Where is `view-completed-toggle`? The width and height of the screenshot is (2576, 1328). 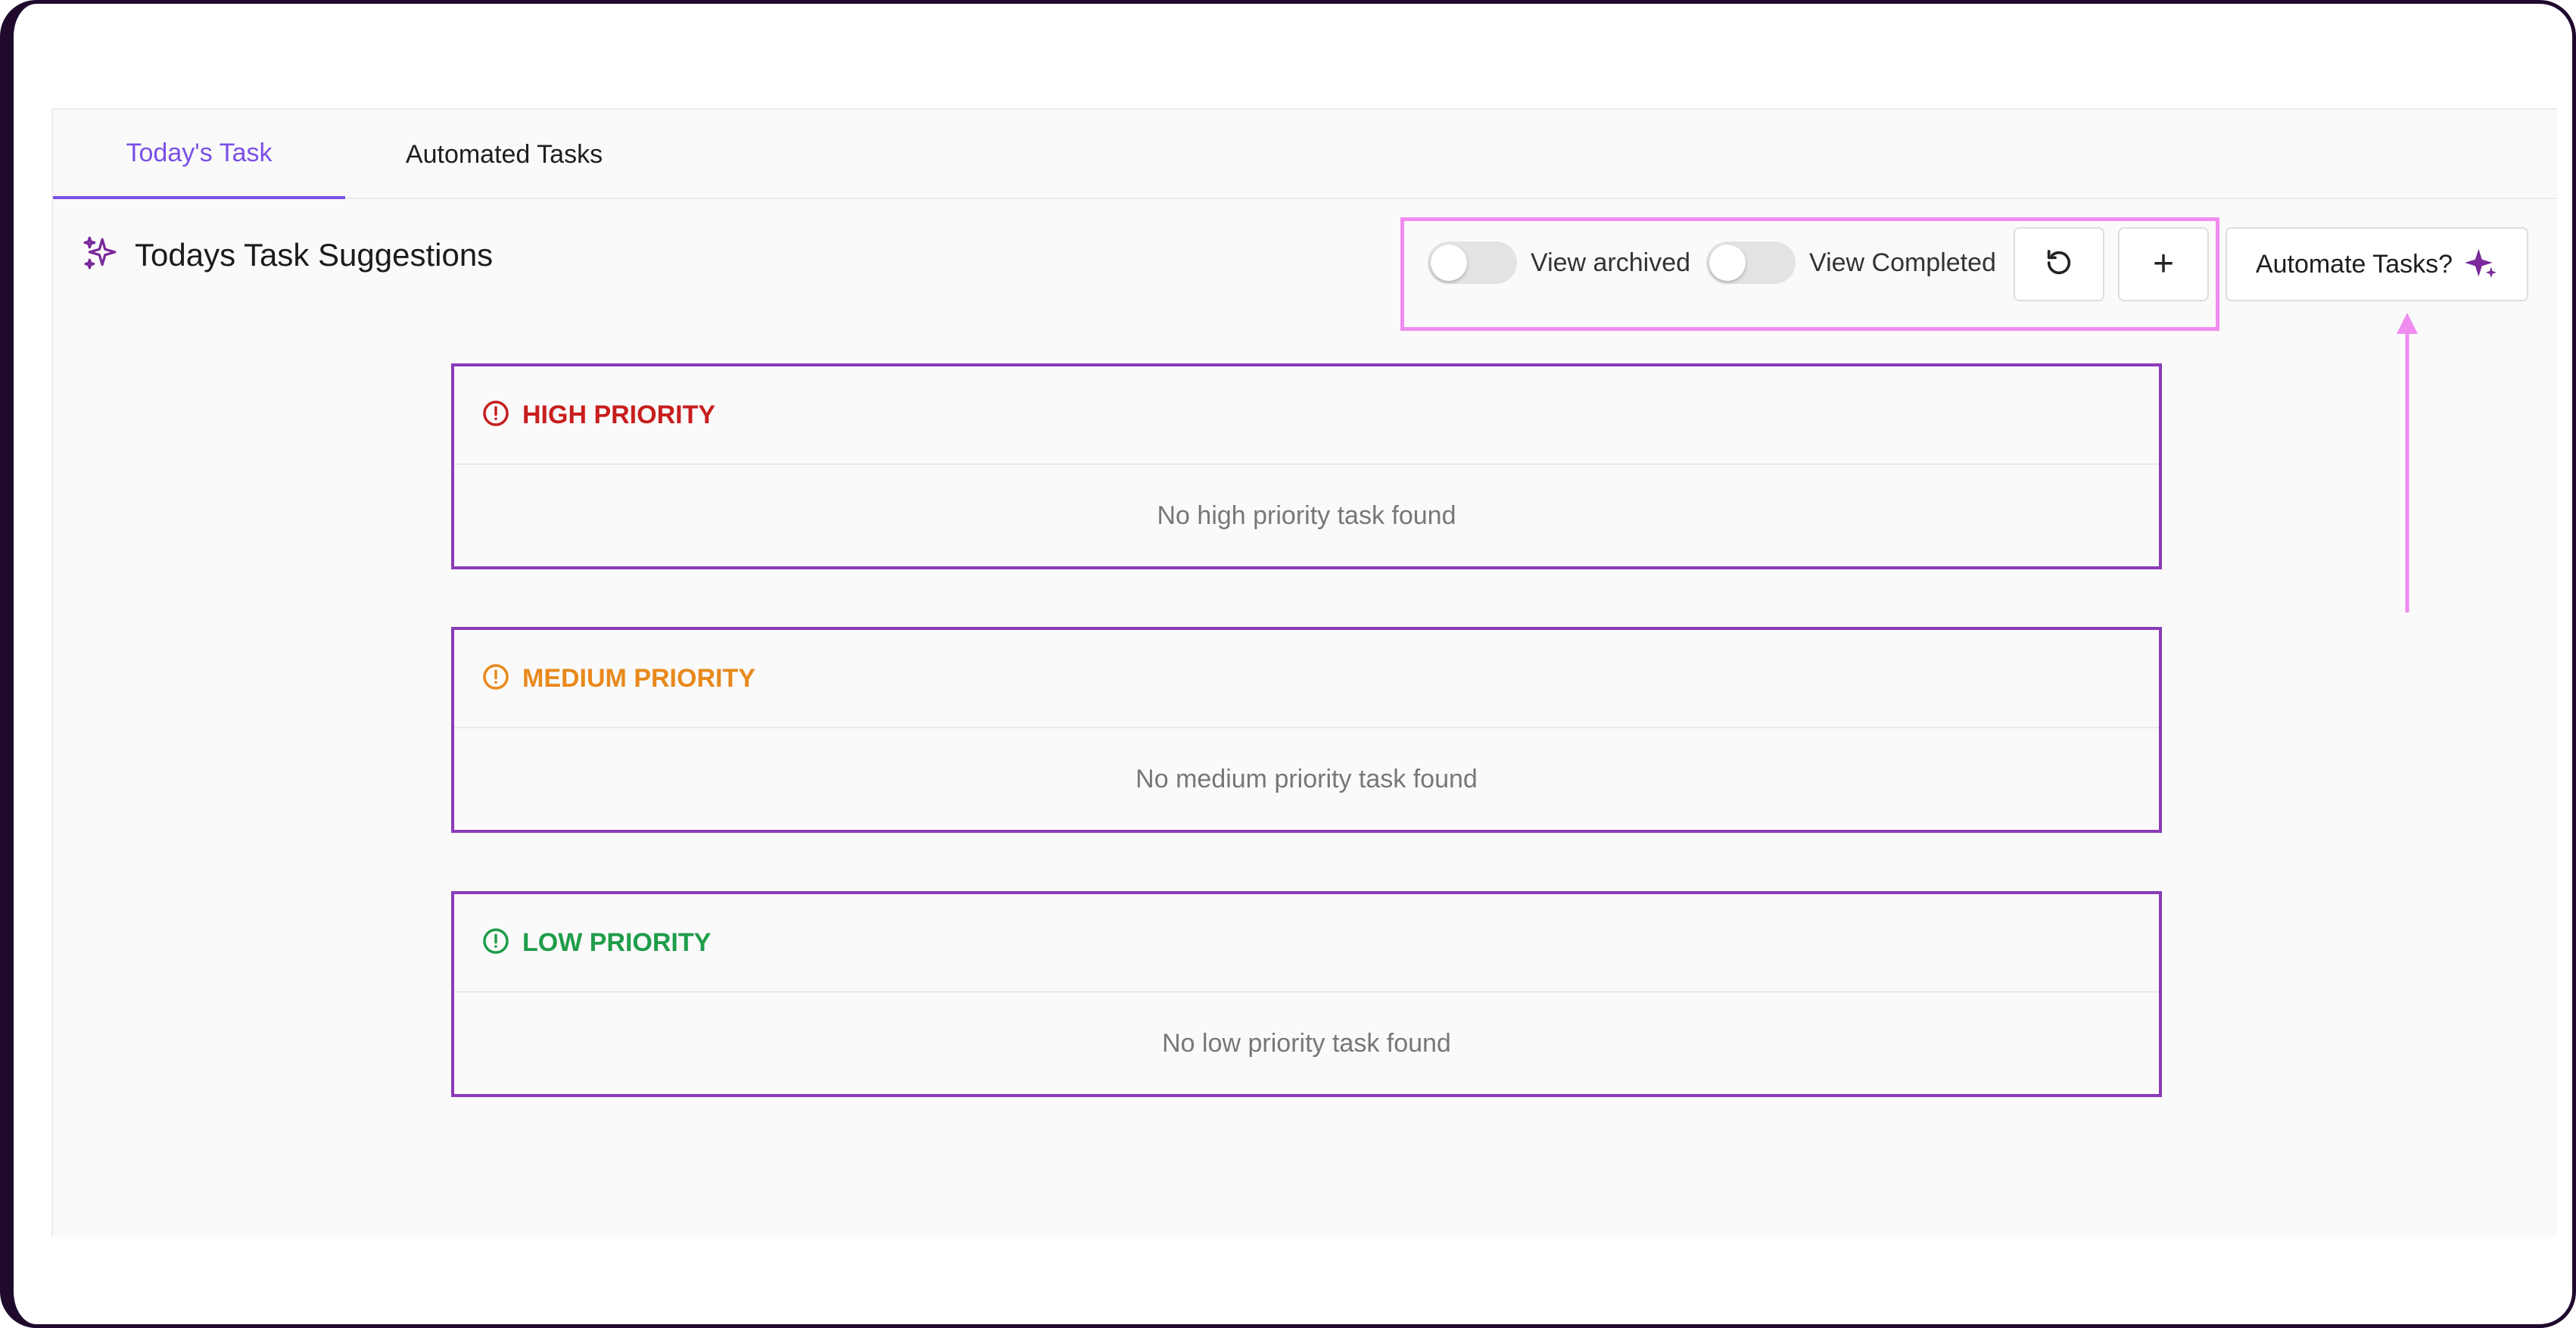 view-completed-toggle is located at coordinates (1751, 263).